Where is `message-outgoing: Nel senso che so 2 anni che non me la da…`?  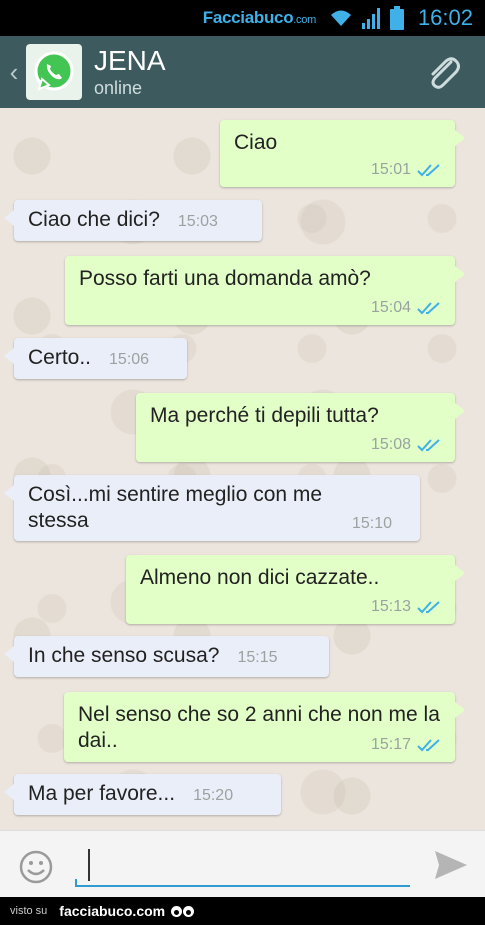
message-outgoing: Nel senso che so 2 anni che non me la da… is located at coordinates (264, 727).